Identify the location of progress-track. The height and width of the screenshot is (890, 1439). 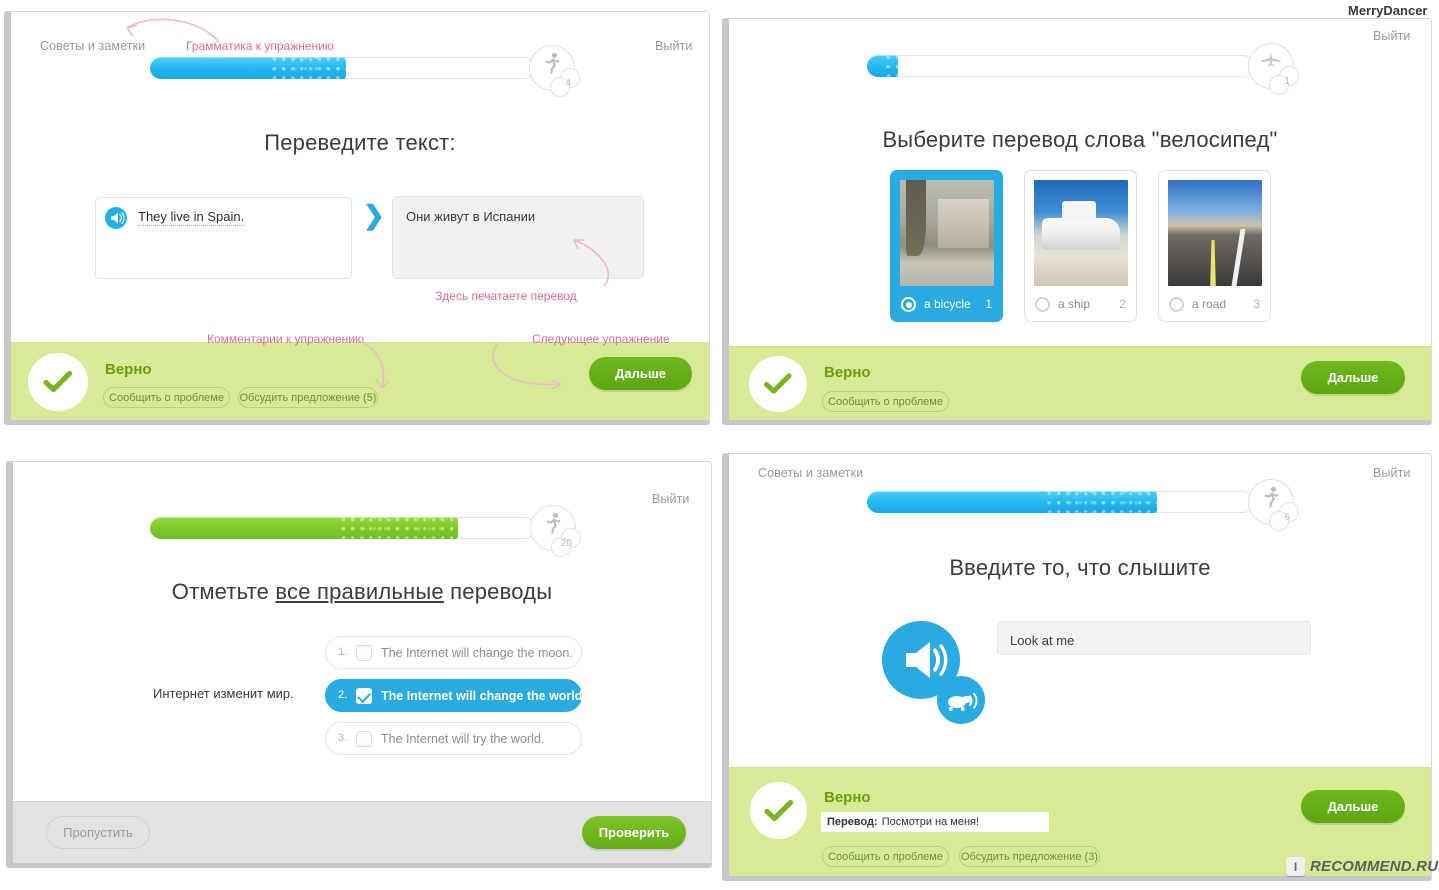
(1060, 66).